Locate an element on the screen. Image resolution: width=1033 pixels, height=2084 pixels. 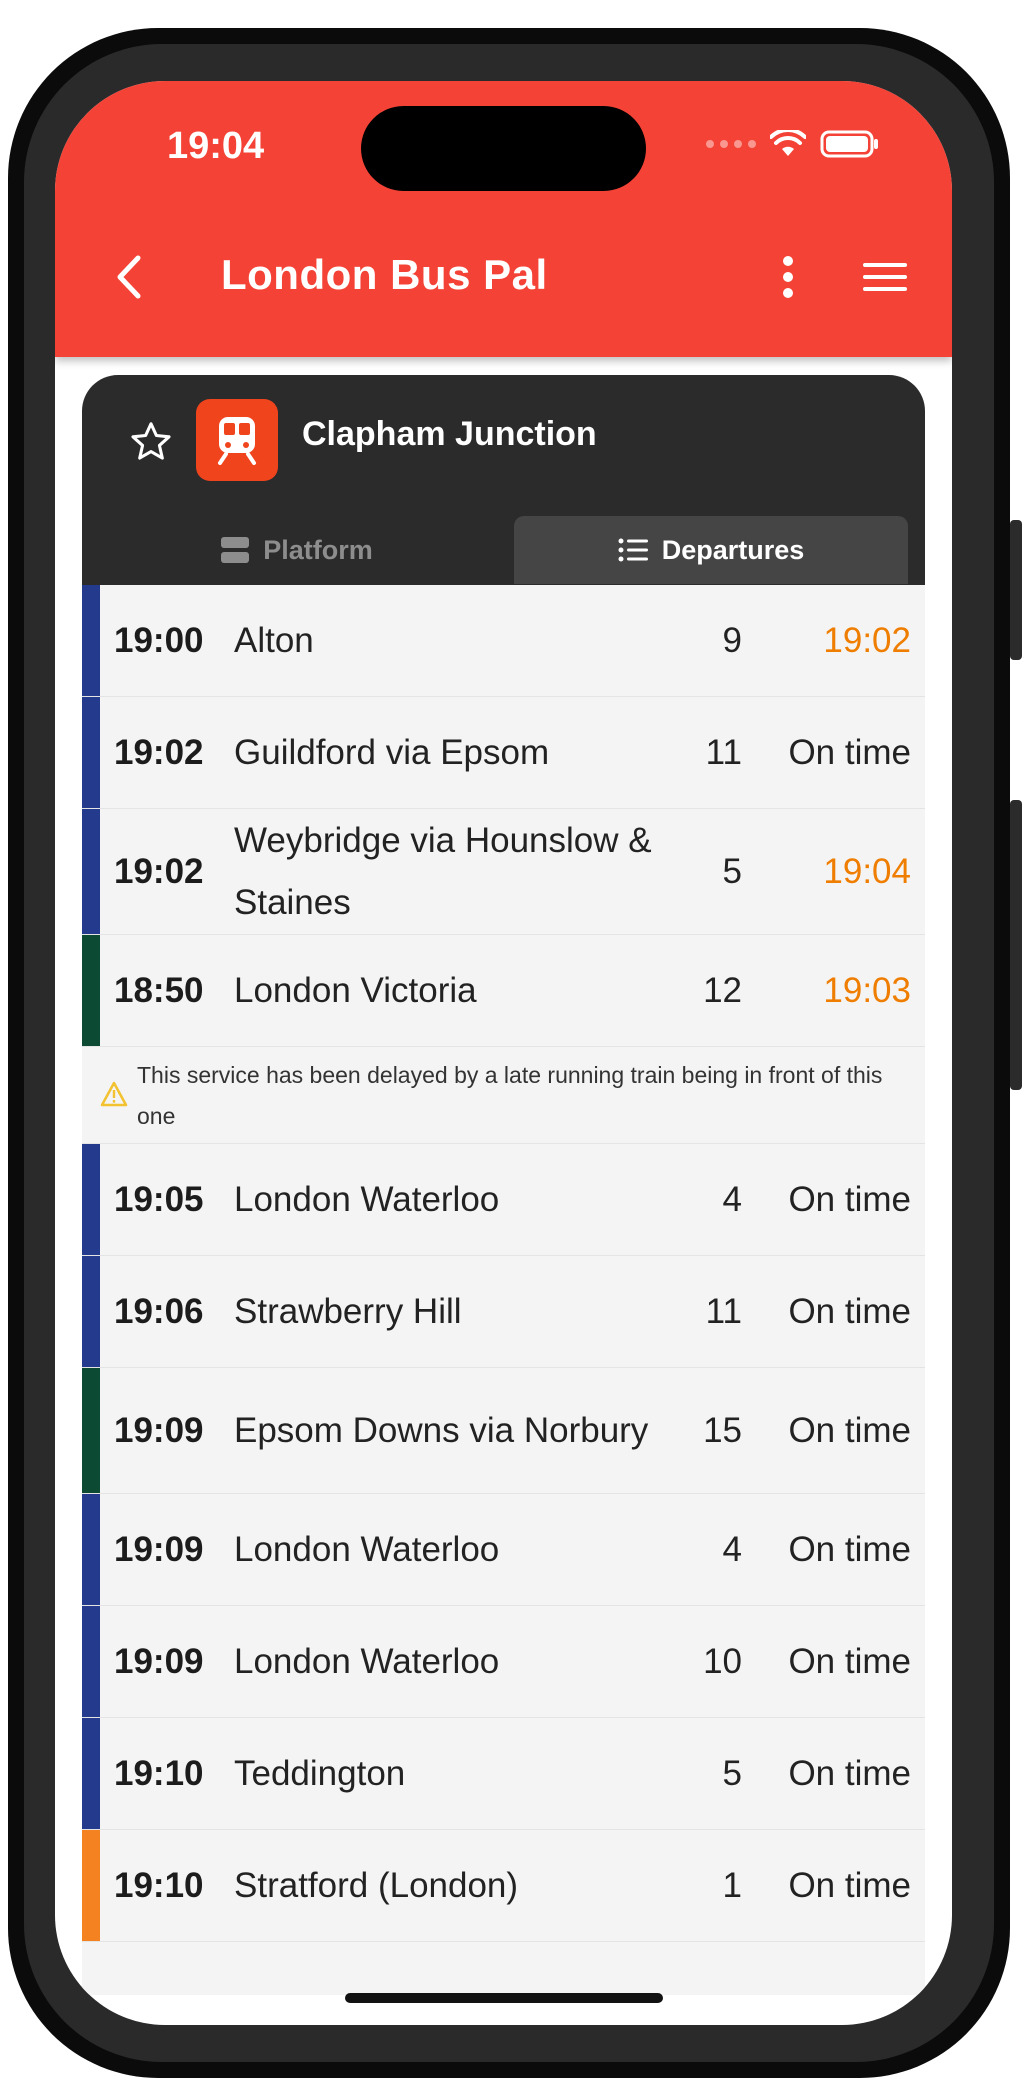
dynamic-island is located at coordinates (503, 148).